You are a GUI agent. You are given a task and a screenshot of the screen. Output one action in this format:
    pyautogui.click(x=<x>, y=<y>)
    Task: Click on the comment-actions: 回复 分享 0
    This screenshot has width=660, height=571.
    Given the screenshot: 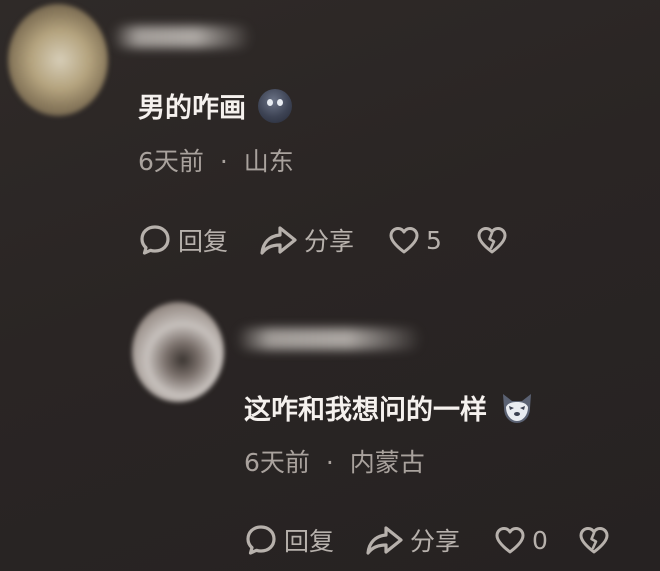 What is the action you would take?
    pyautogui.click(x=427, y=540)
    